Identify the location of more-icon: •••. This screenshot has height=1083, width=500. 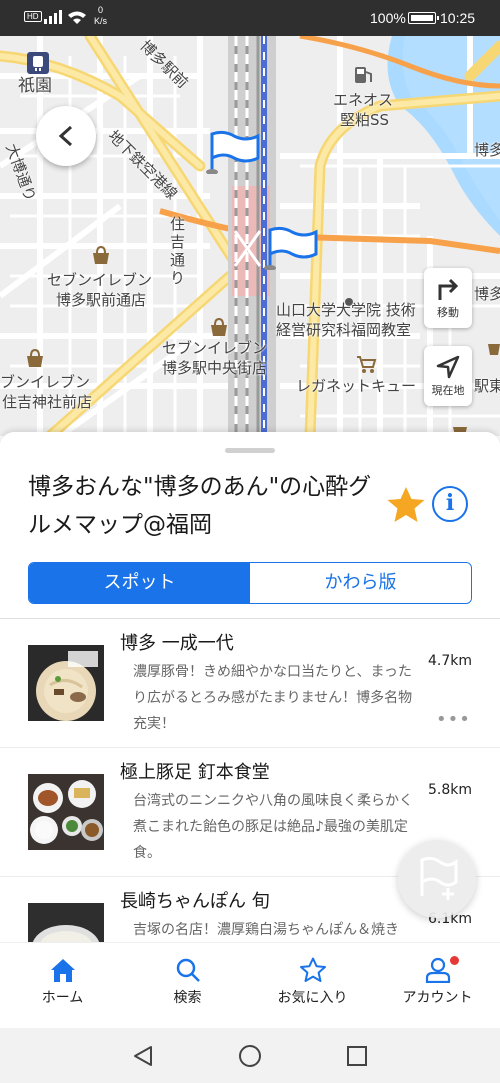
(453, 719).